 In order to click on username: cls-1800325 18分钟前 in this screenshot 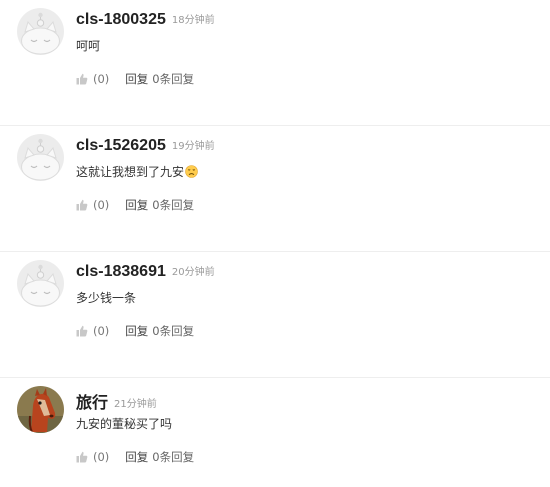, I will do `click(145, 20)`.